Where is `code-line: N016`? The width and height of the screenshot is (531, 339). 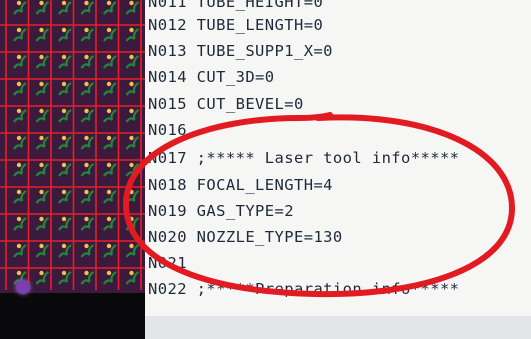
code-line: N016 is located at coordinates (167, 130).